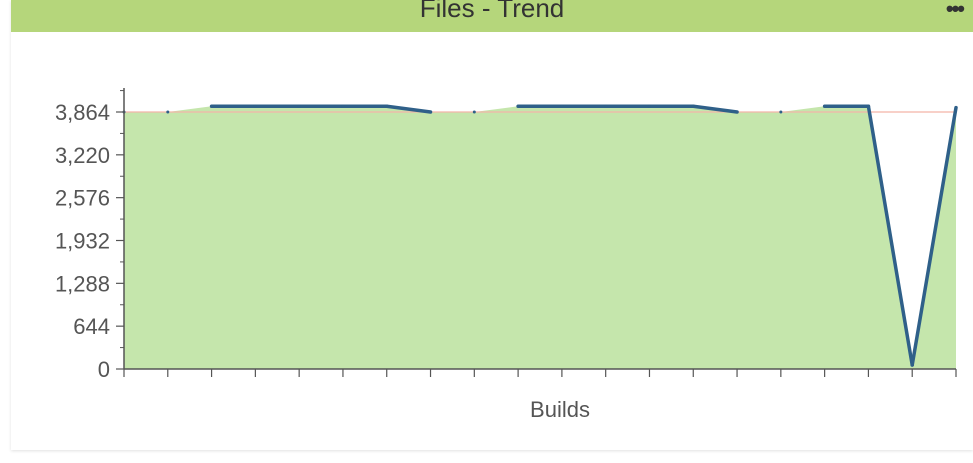 Image resolution: width=973 pixels, height=463 pixels. I want to click on y-tick-label: 3,864, so click(82, 112).